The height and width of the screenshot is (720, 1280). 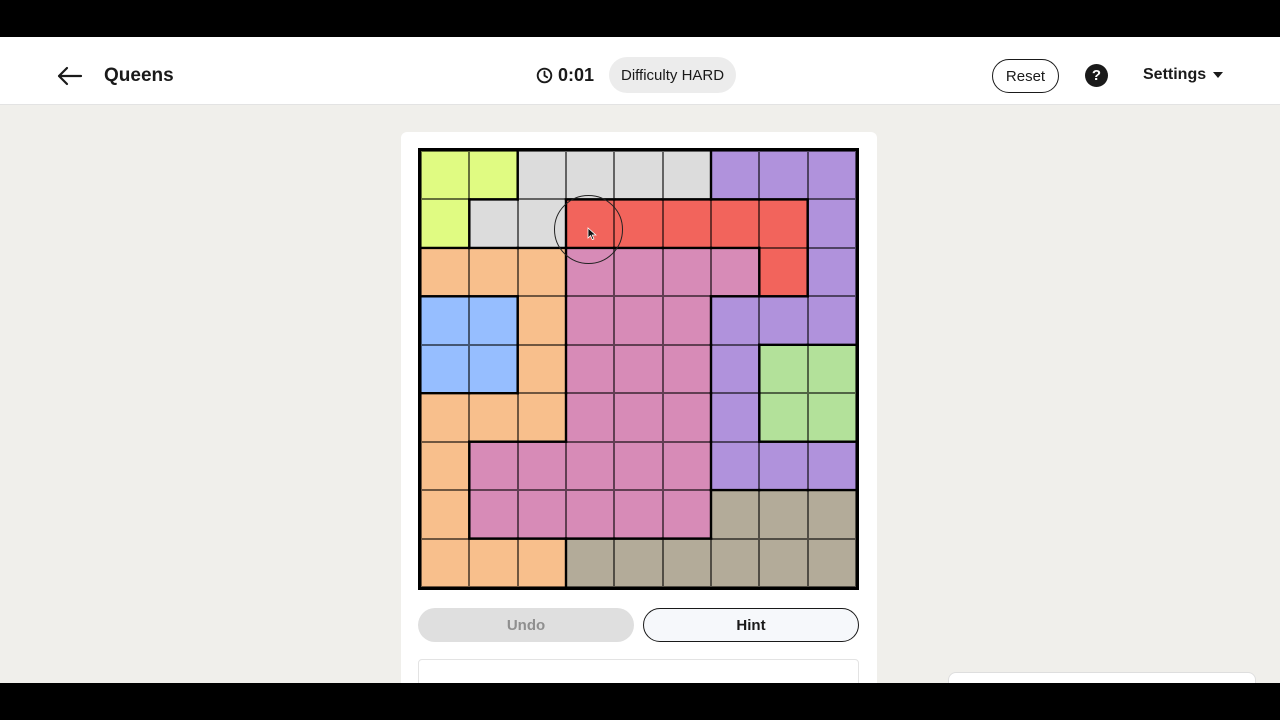 I want to click on hint-button: Hint, so click(x=751, y=625).